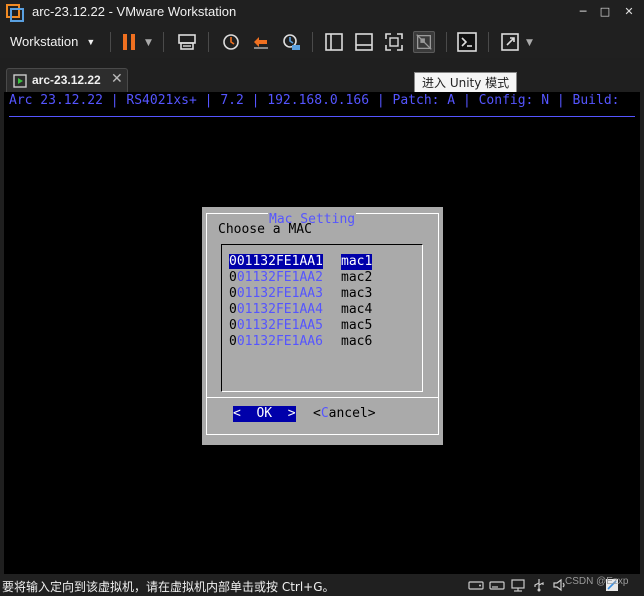 Image resolution: width=644 pixels, height=596 pixels. I want to click on usb-icon, so click(539, 585).